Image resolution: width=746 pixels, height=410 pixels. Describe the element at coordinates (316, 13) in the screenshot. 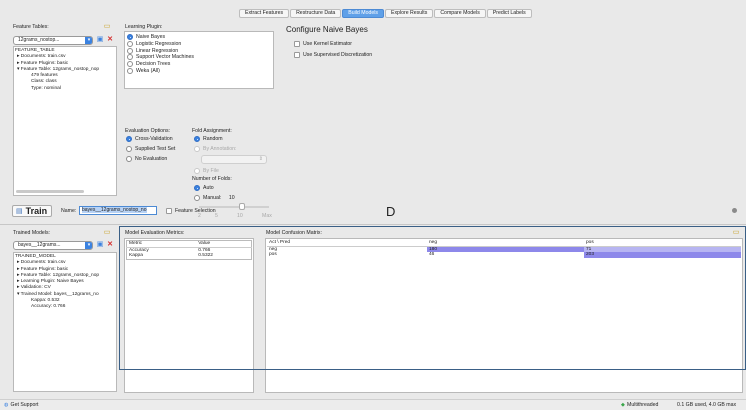

I see `tab-restructure-data: Restructure Data` at that location.